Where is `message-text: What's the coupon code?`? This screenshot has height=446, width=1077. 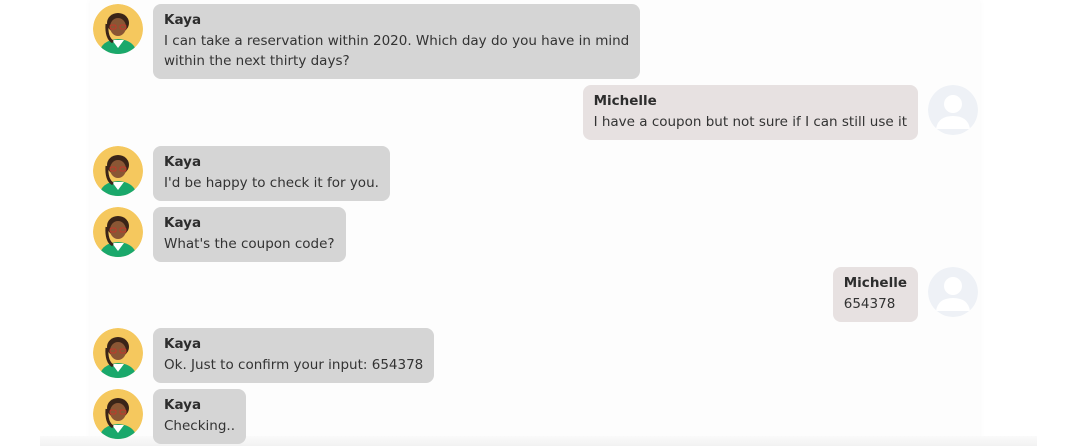 message-text: What's the coupon code? is located at coordinates (249, 244).